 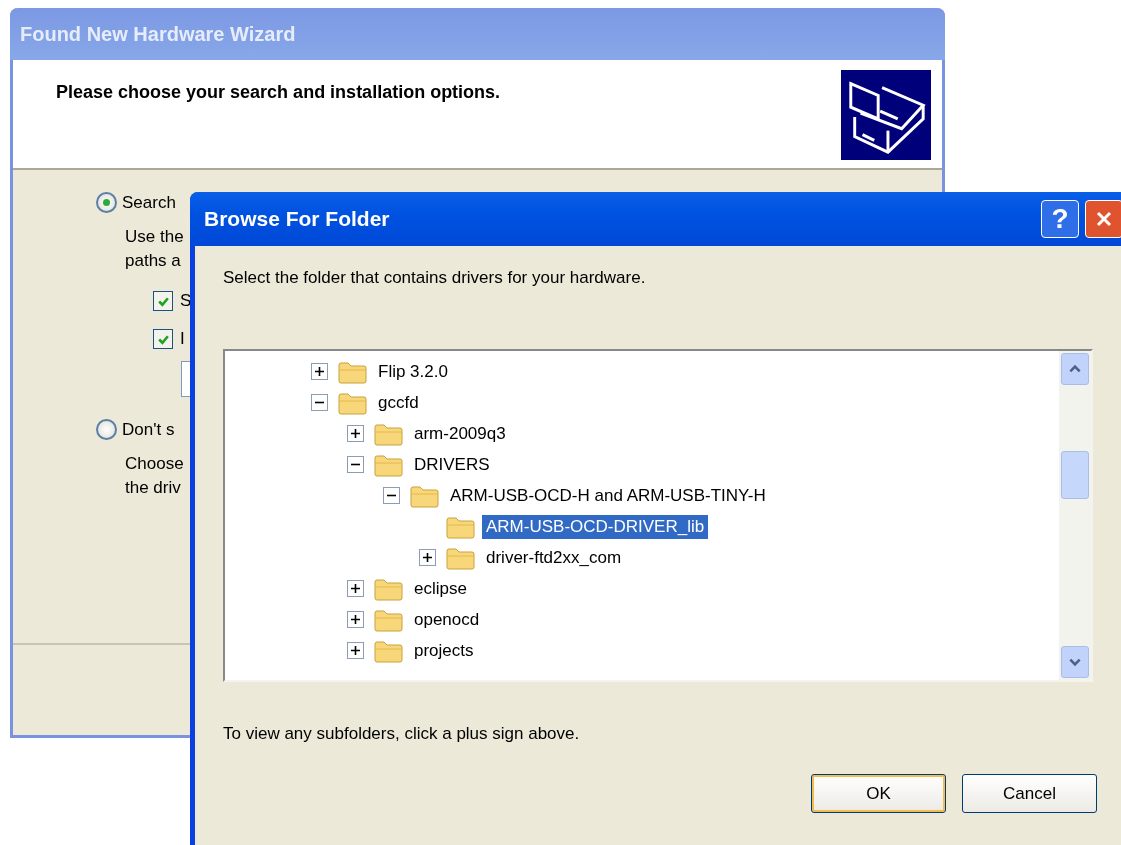 I want to click on option-description: Choose the driv, so click(x=154, y=476).